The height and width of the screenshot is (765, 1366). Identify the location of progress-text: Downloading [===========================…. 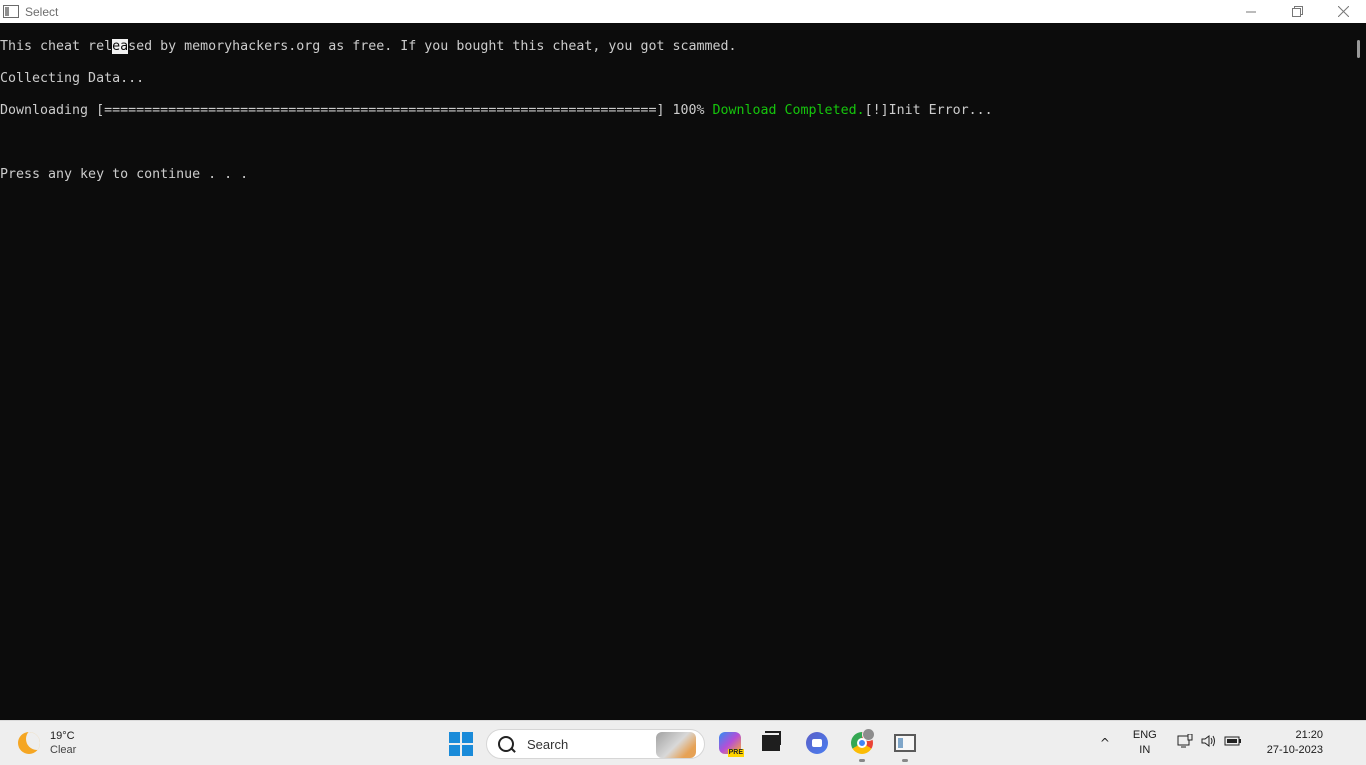
(356, 110).